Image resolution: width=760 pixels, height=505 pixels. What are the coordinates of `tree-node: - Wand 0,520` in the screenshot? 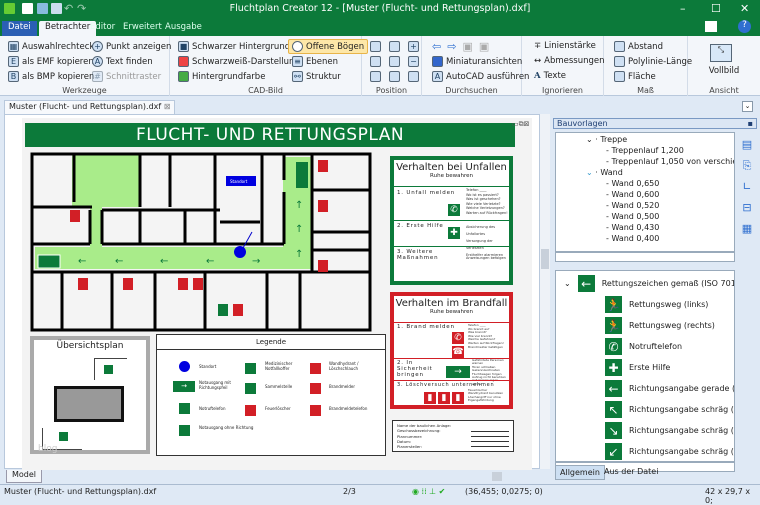 It's located at (632, 206).